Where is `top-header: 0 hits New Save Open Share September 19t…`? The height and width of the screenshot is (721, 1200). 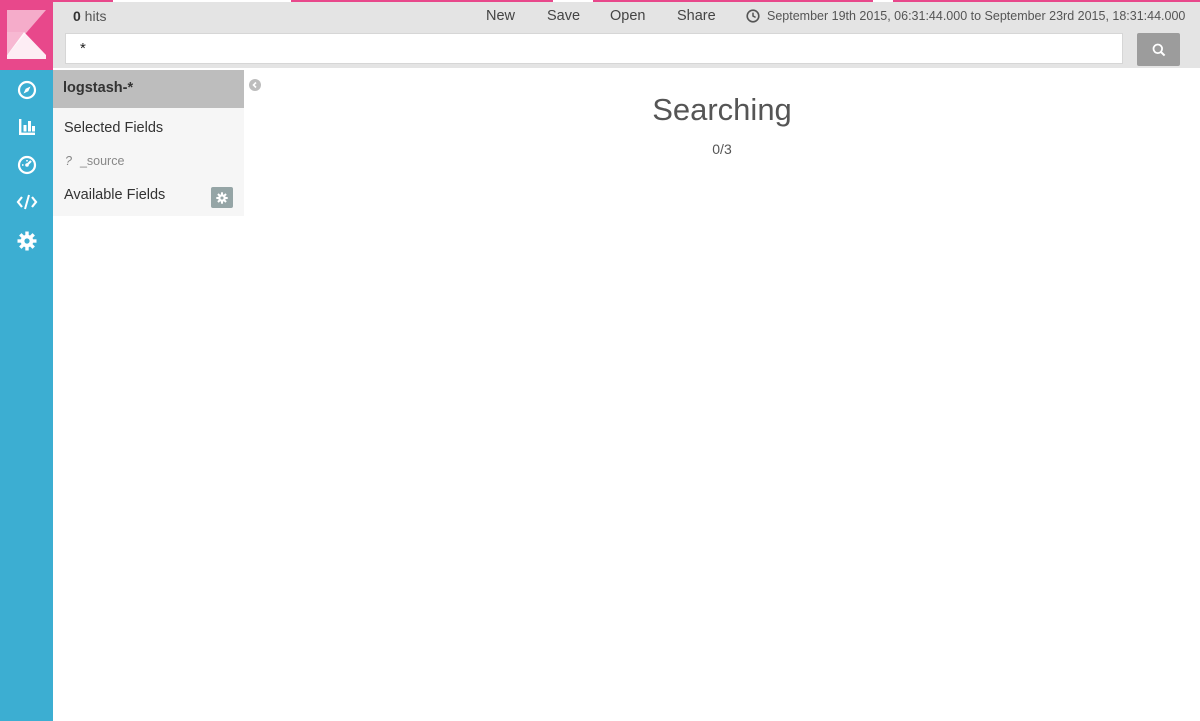 top-header: 0 hits New Save Open Share September 19t… is located at coordinates (626, 35).